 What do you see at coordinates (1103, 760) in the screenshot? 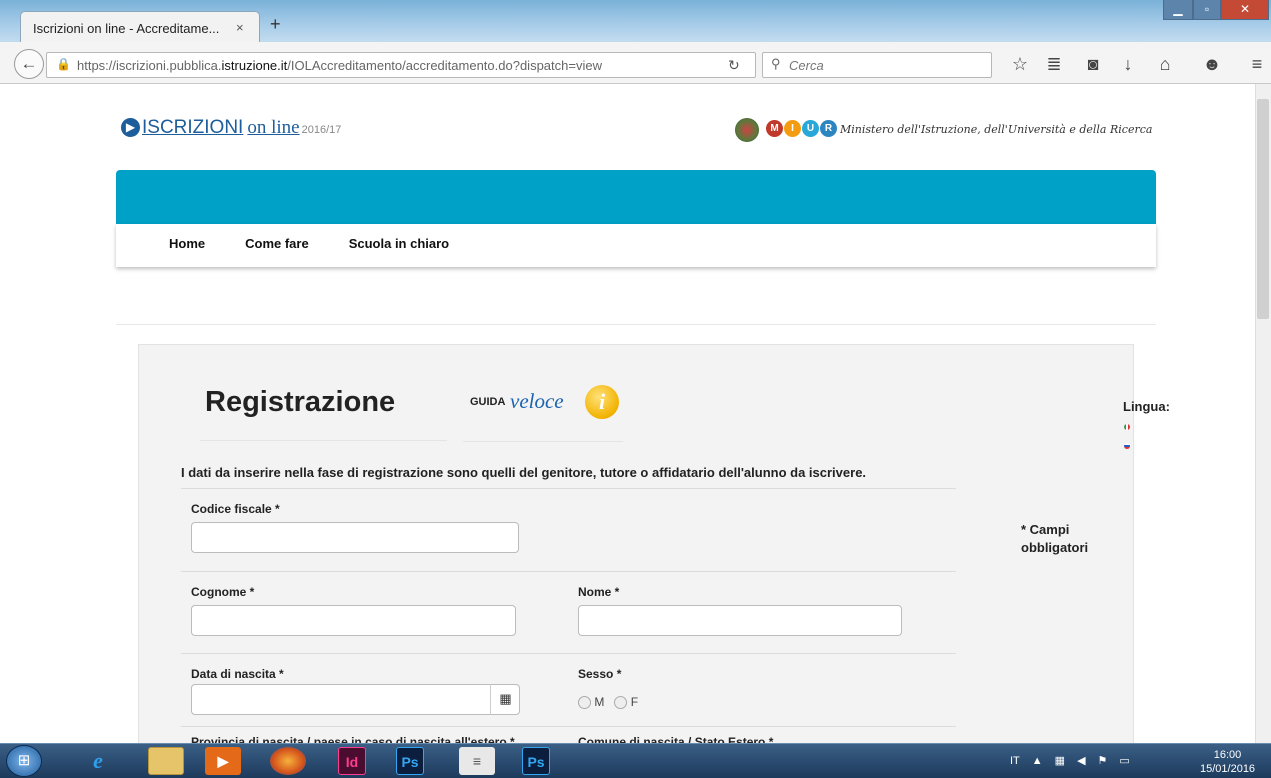
I see `action-center-flag-icon: ⚑` at bounding box center [1103, 760].